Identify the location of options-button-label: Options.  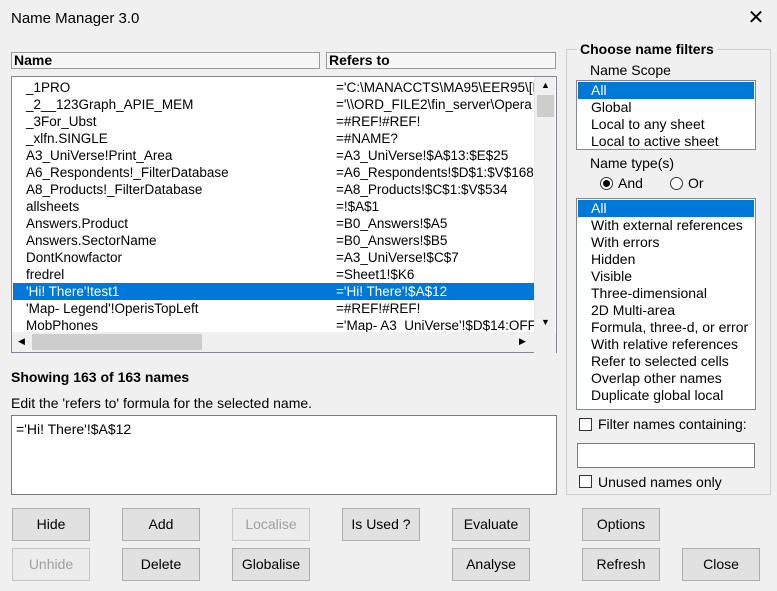
(621, 524).